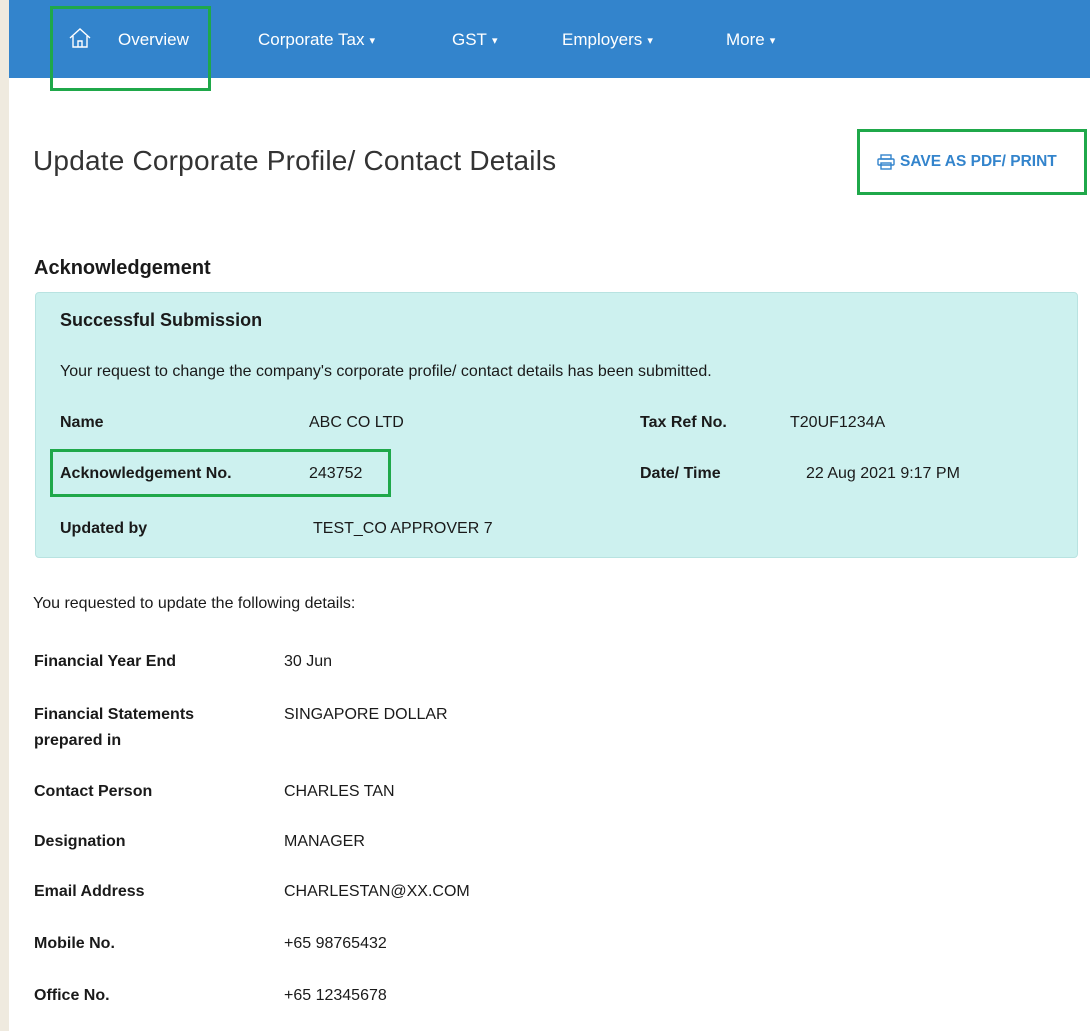 The height and width of the screenshot is (1031, 1090). Describe the element at coordinates (680, 473) in the screenshot. I see `date-time-label: Date/ Time` at that location.